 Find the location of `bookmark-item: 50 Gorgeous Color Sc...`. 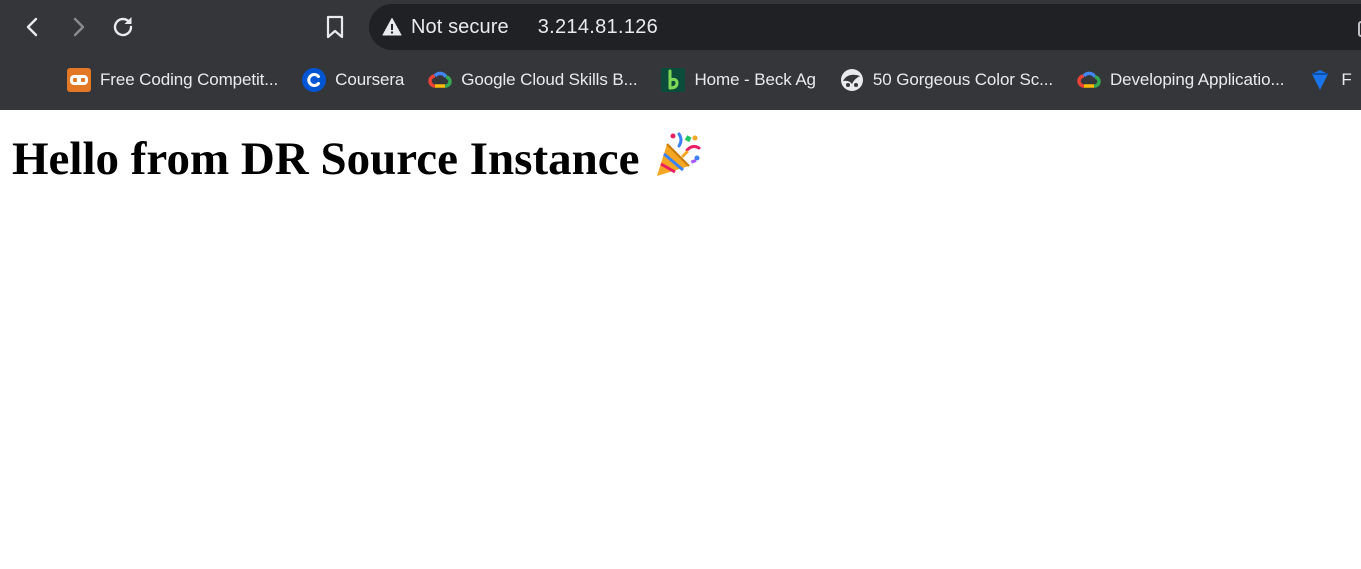

bookmark-item: 50 Gorgeous Color Sc... is located at coordinates (946, 80).